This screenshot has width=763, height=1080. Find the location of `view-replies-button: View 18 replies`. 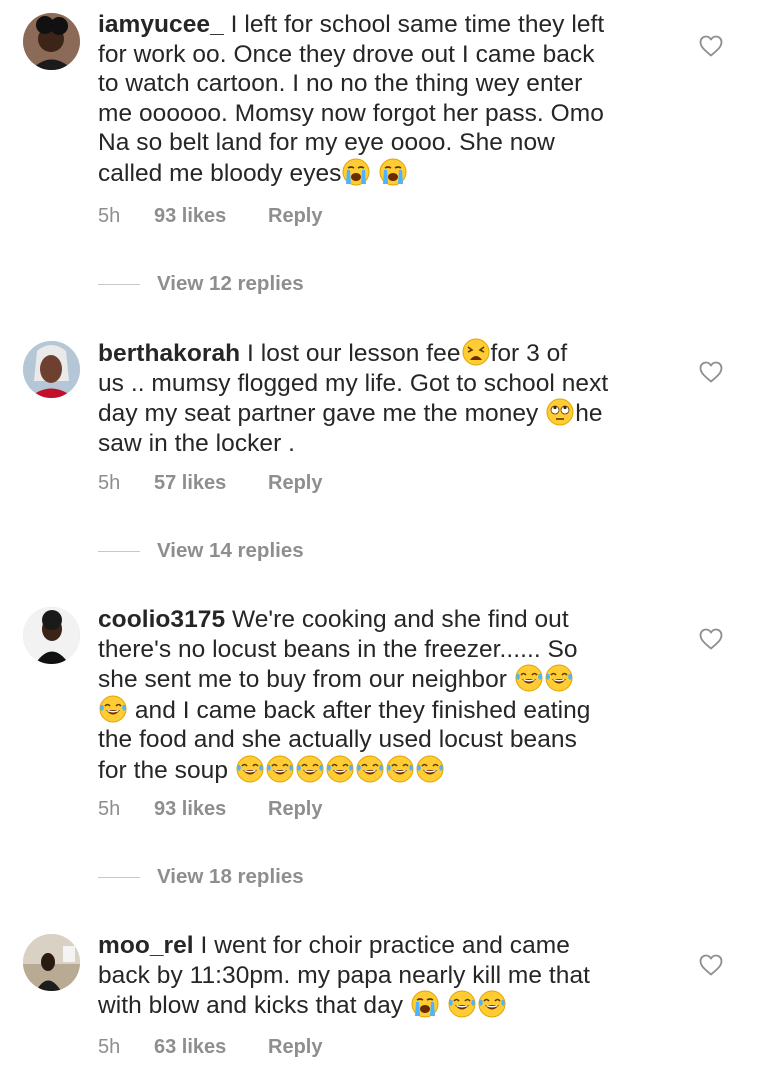

view-replies-button: View 18 replies is located at coordinates (201, 877).